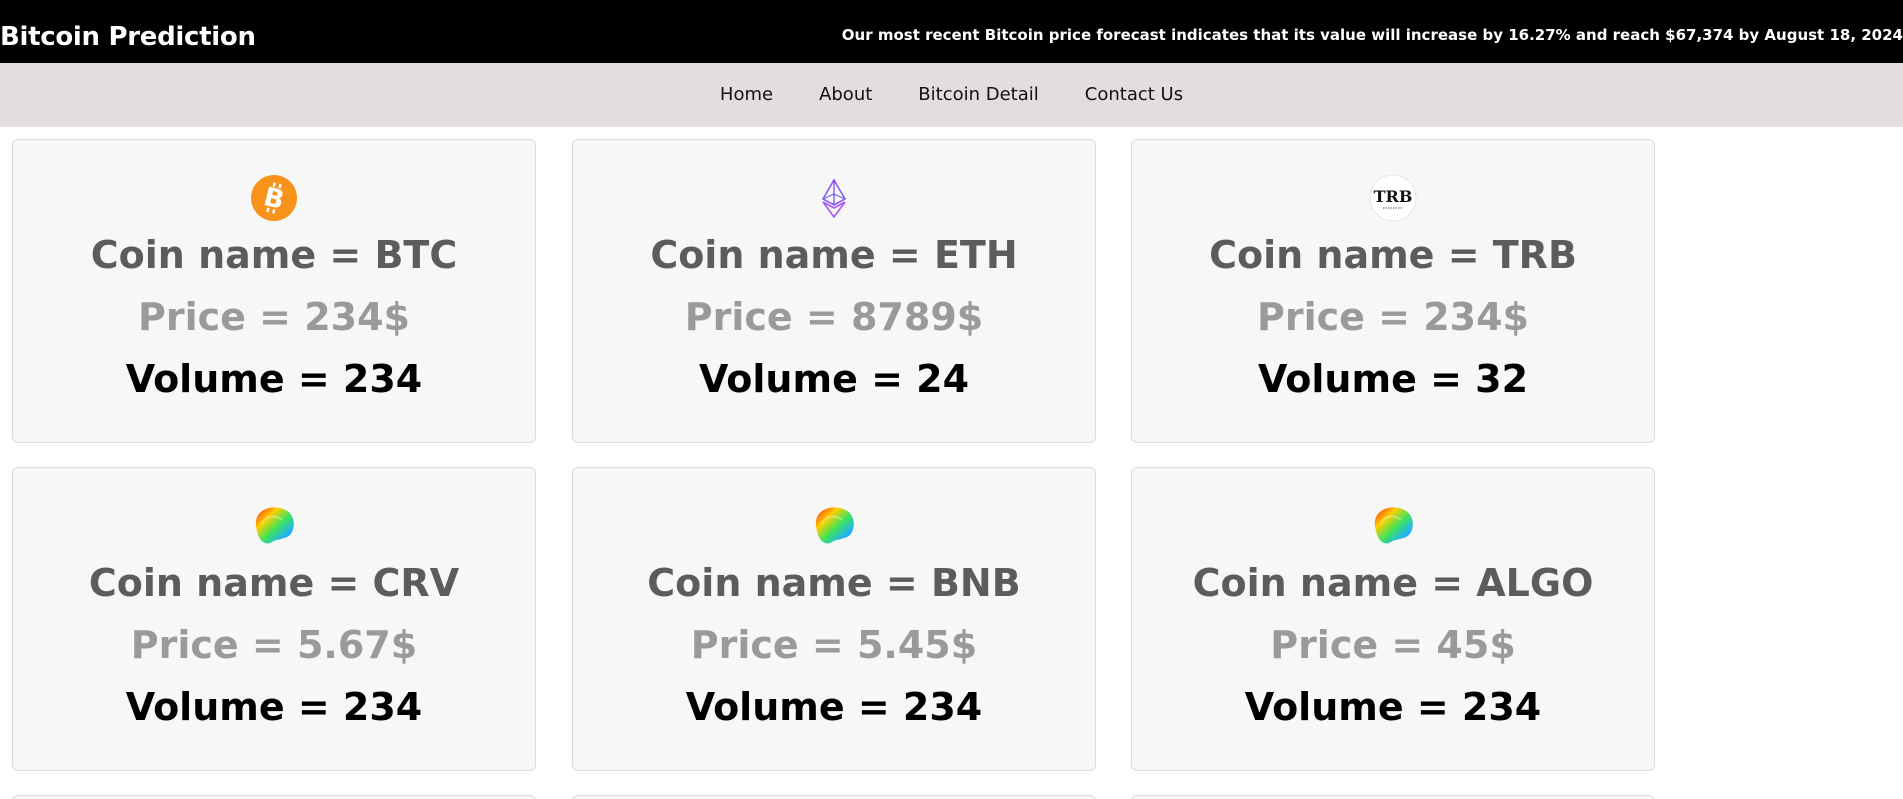  I want to click on coin-price: Price = 45$, so click(1393, 645).